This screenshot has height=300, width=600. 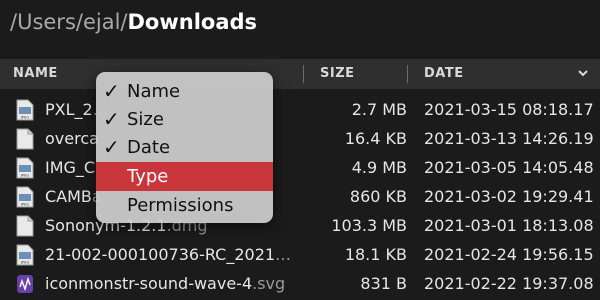 I want to click on menu-item-label: Name, so click(x=154, y=91).